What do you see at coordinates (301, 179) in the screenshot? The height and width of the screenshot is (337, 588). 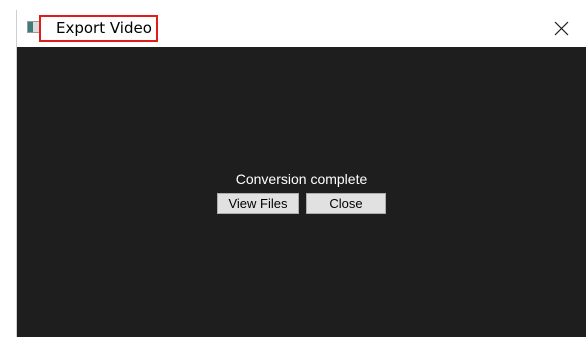 I see `status-message: Conversion complete` at bounding box center [301, 179].